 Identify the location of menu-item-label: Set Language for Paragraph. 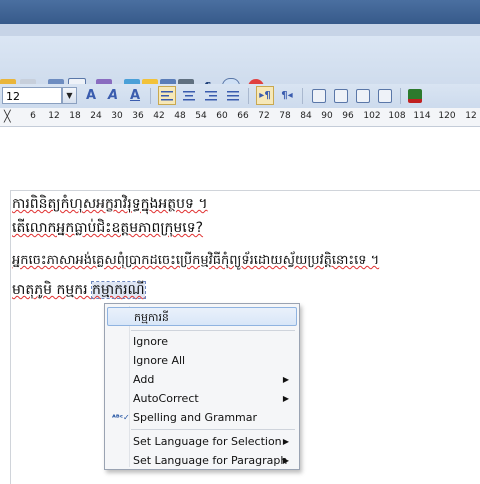
(210, 460).